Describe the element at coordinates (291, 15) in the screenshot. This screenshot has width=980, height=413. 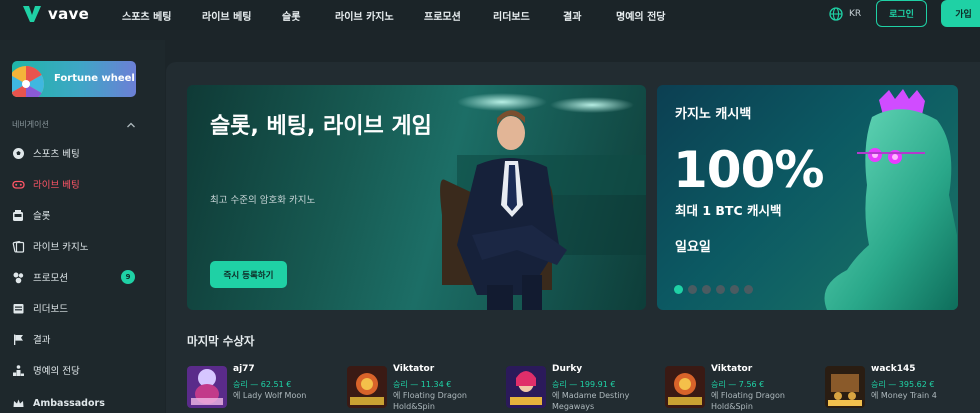
I see `nav-slots: 슬롯` at that location.